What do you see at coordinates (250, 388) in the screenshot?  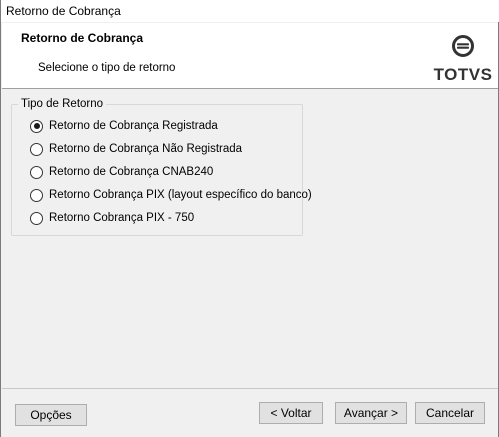 I see `footer-divider` at bounding box center [250, 388].